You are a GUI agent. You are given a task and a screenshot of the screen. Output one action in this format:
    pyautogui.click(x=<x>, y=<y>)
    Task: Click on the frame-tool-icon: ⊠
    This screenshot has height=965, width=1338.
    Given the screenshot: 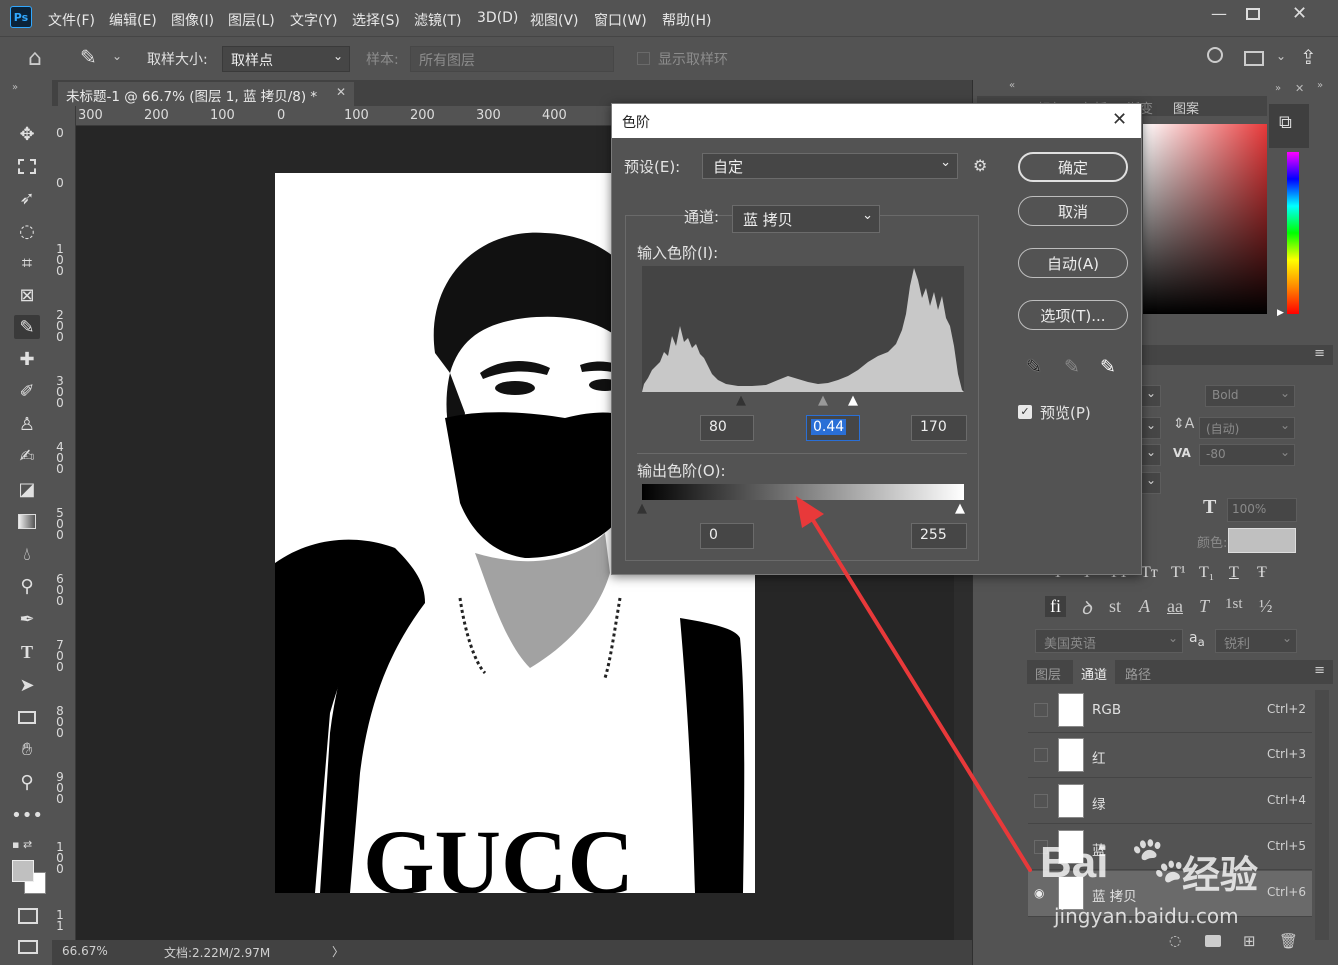 What is the action you would take?
    pyautogui.click(x=27, y=295)
    